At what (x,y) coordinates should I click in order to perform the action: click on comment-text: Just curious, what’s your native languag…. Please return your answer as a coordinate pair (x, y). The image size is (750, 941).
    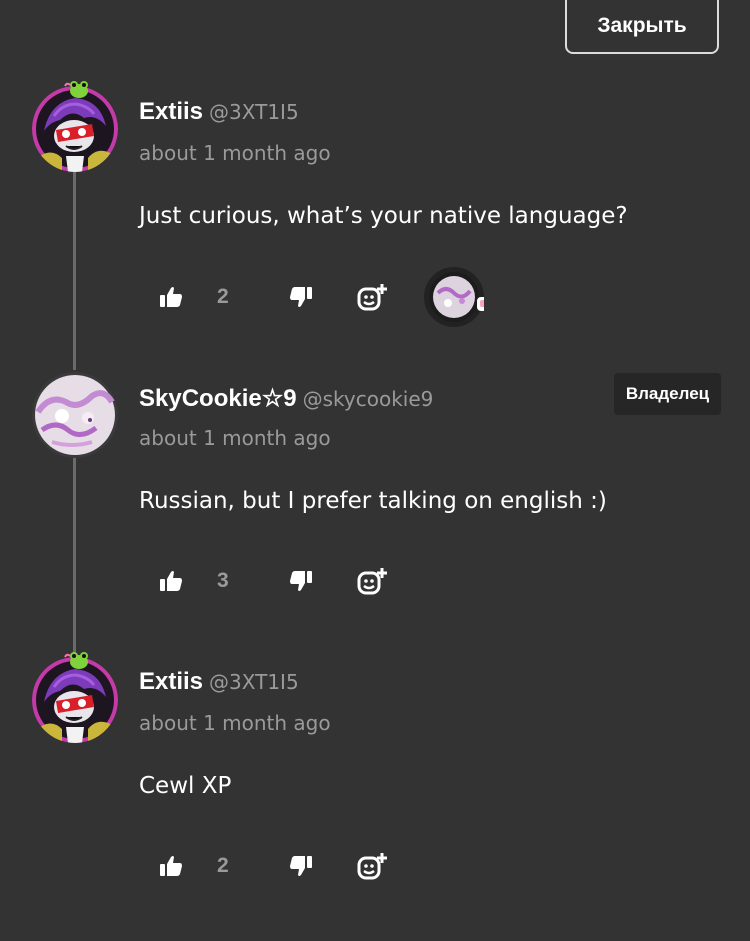
    Looking at the image, I should click on (383, 216).